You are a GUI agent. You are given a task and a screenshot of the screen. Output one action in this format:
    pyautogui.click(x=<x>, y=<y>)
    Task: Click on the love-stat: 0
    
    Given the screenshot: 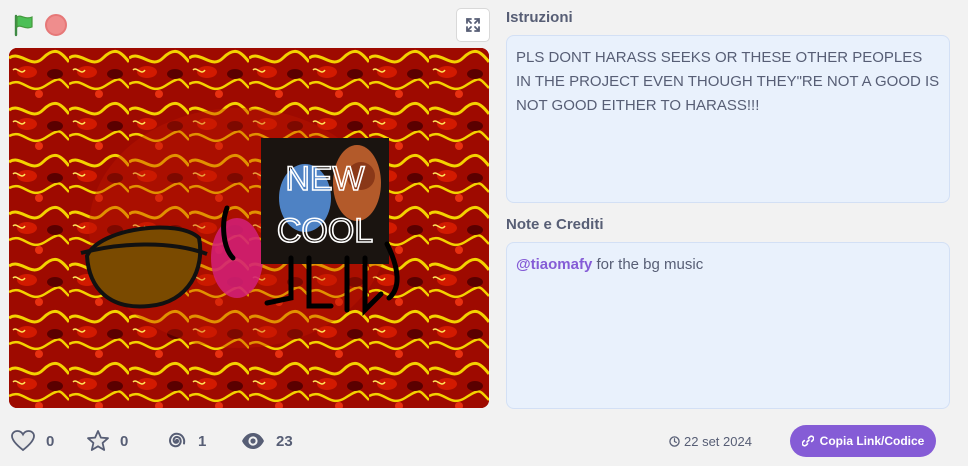 What is the action you would take?
    pyautogui.click(x=32, y=441)
    